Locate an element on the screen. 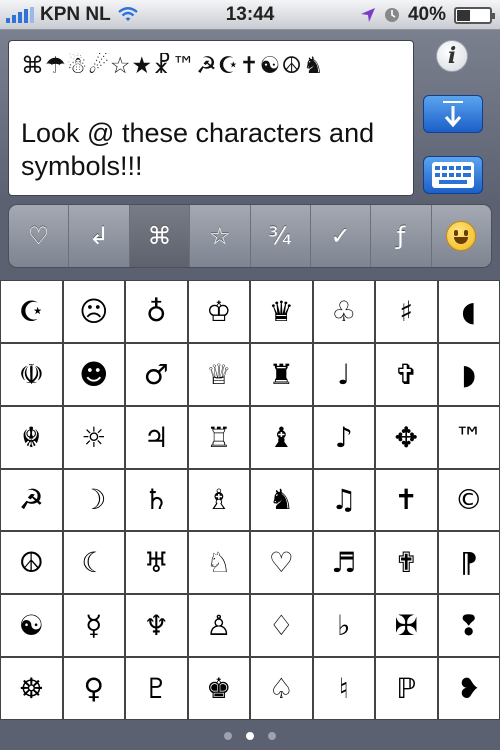 This screenshot has height=750, width=500. page-indicator is located at coordinates (250, 736).